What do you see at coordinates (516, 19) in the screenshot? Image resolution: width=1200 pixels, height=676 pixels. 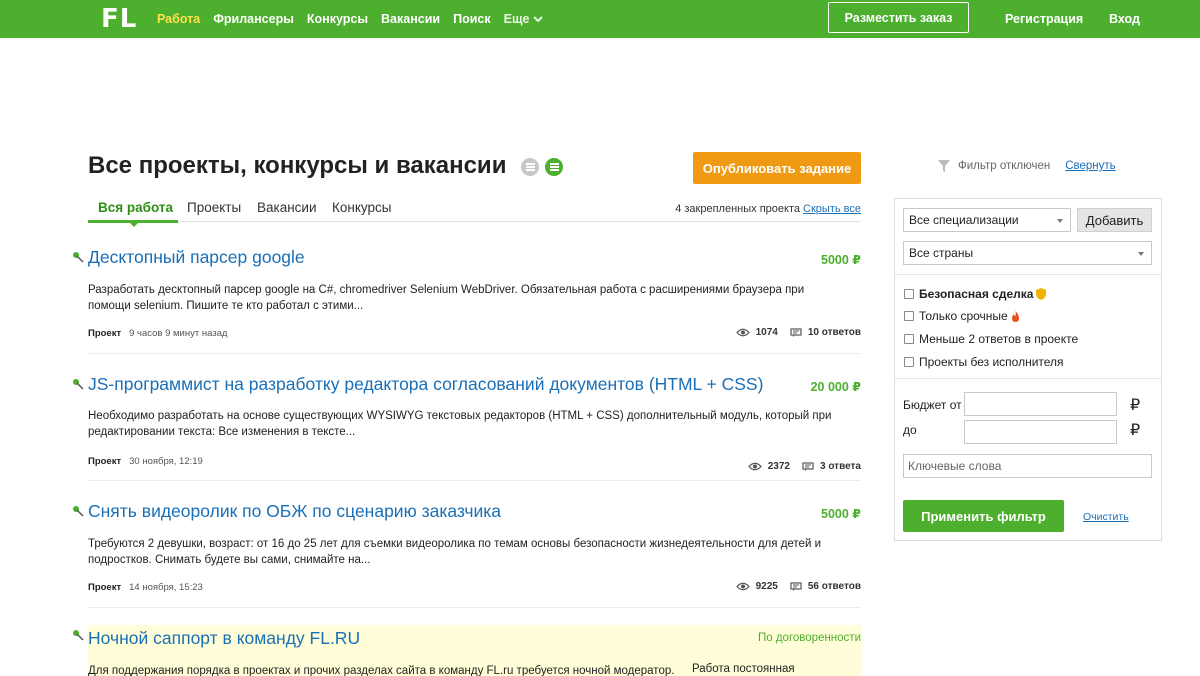 I see `nav-more-label: Еще` at bounding box center [516, 19].